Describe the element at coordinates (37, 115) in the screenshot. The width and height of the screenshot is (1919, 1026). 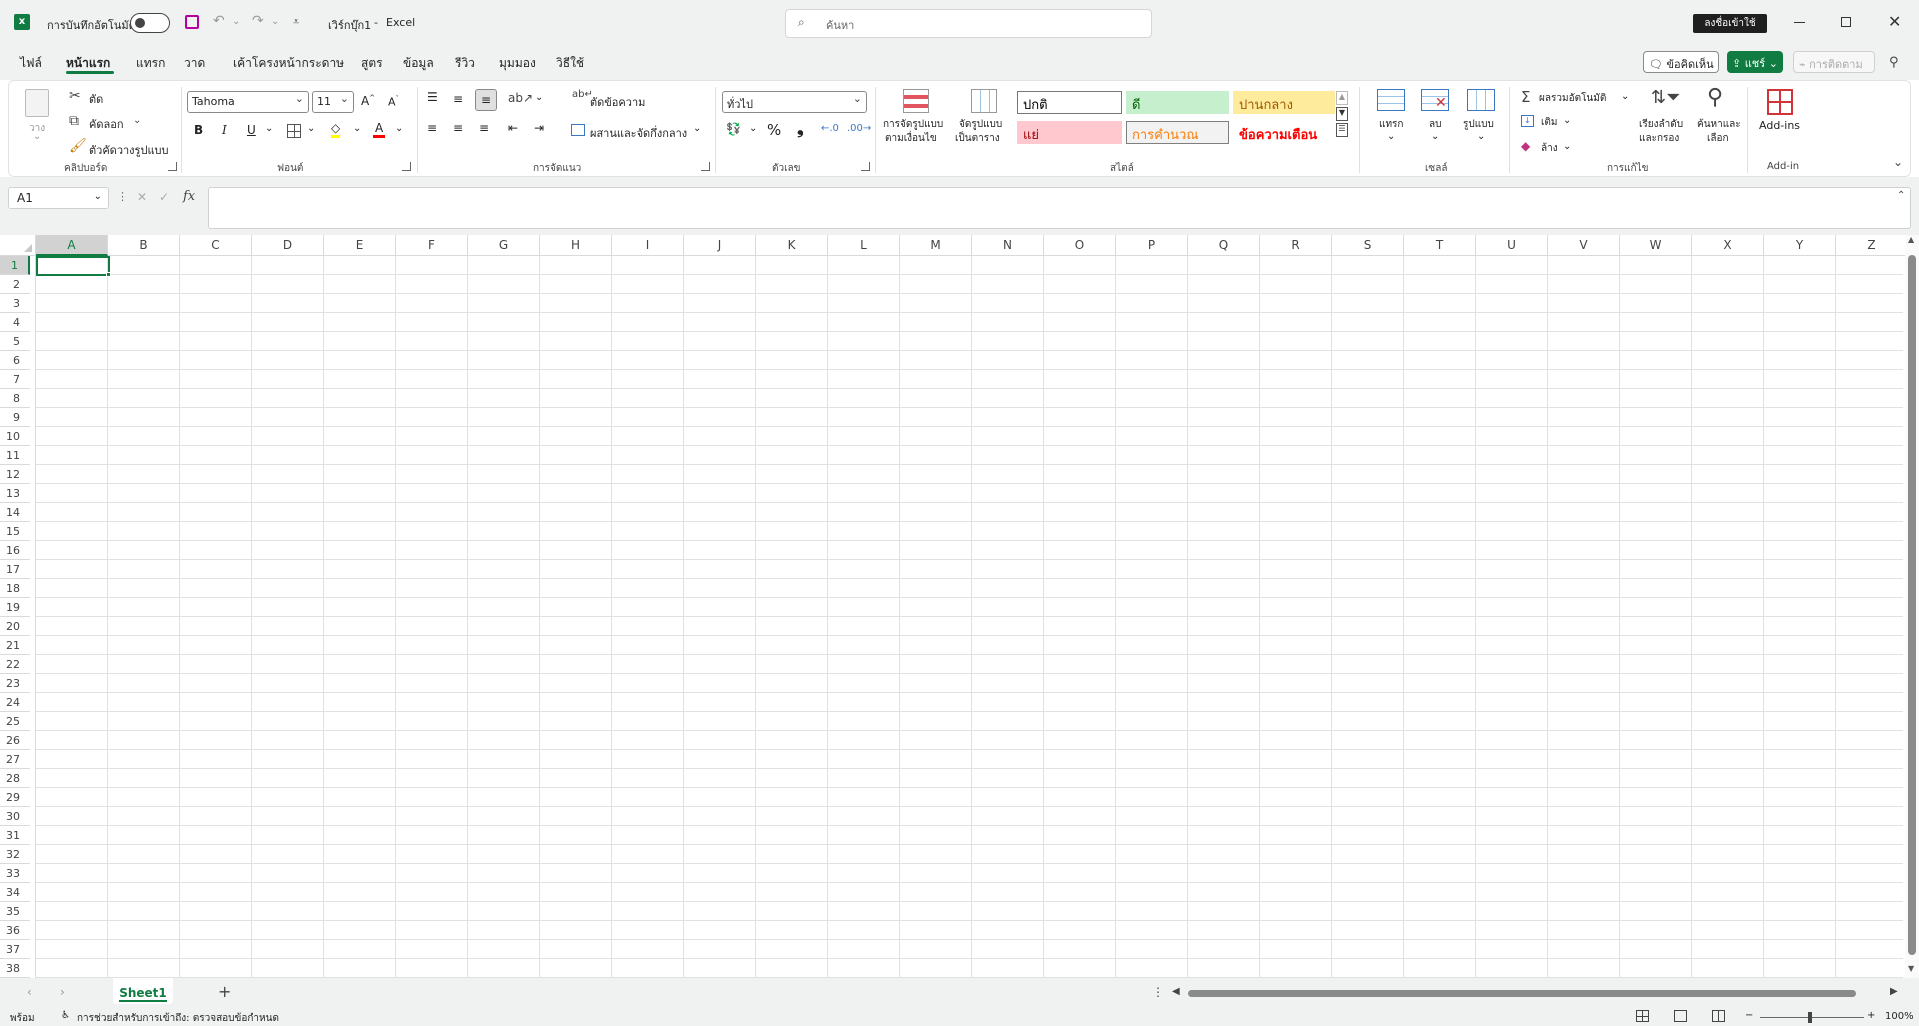
I see `paste-button: วาง ⌄` at that location.